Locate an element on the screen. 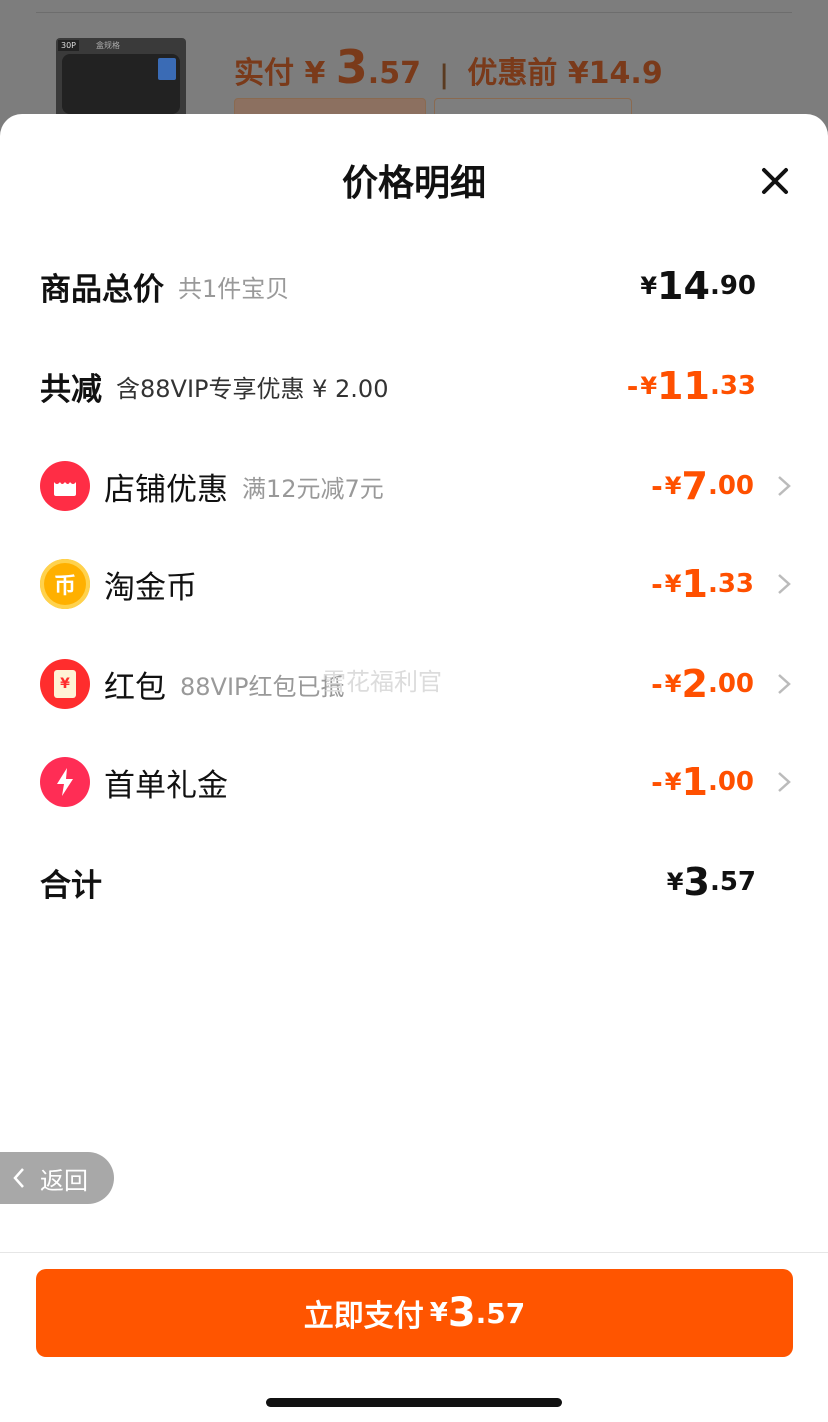 The width and height of the screenshot is (828, 1422). row-goods-total: 商品总价 共1件宝贝 ¥14.90 is located at coordinates (416, 286).